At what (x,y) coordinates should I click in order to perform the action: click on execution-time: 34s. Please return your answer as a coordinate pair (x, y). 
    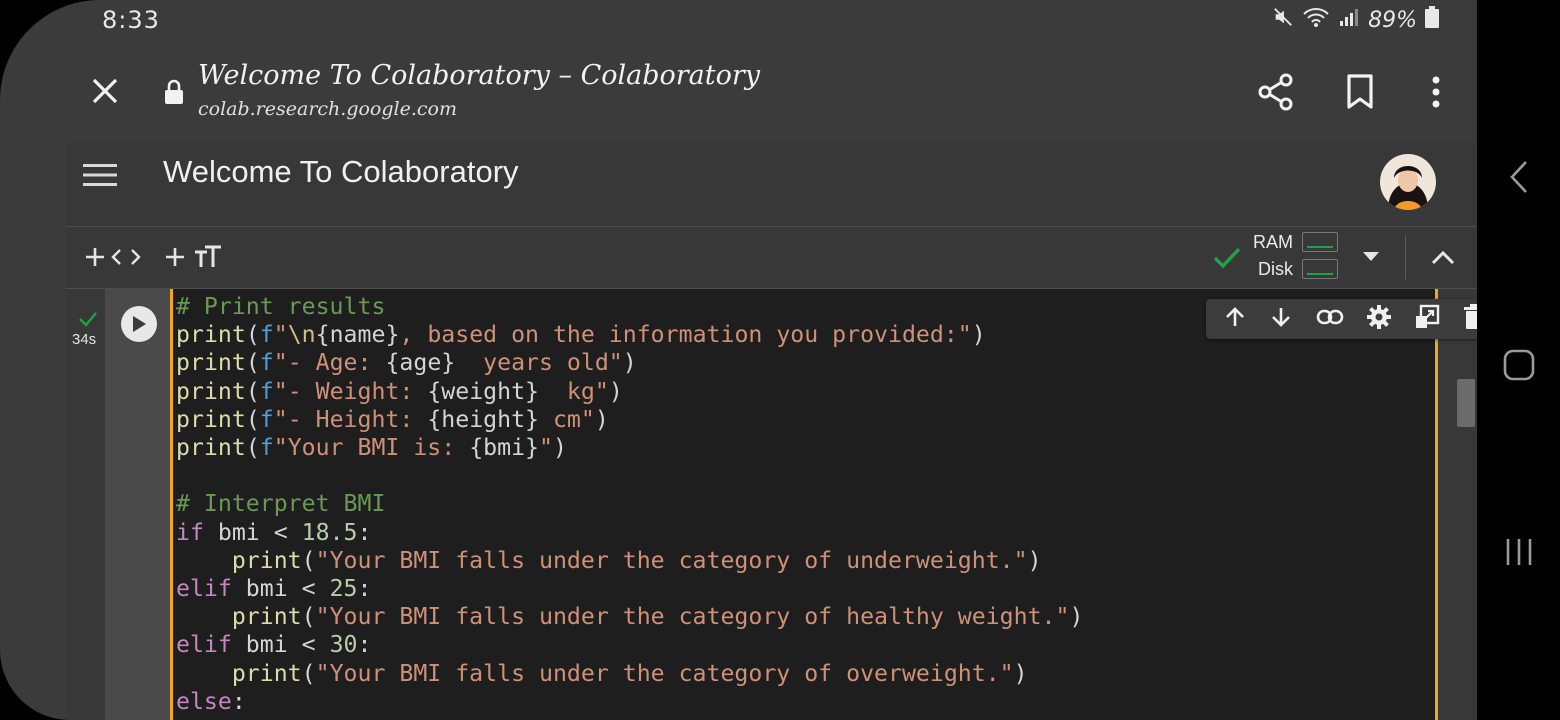
    Looking at the image, I should click on (84, 339).